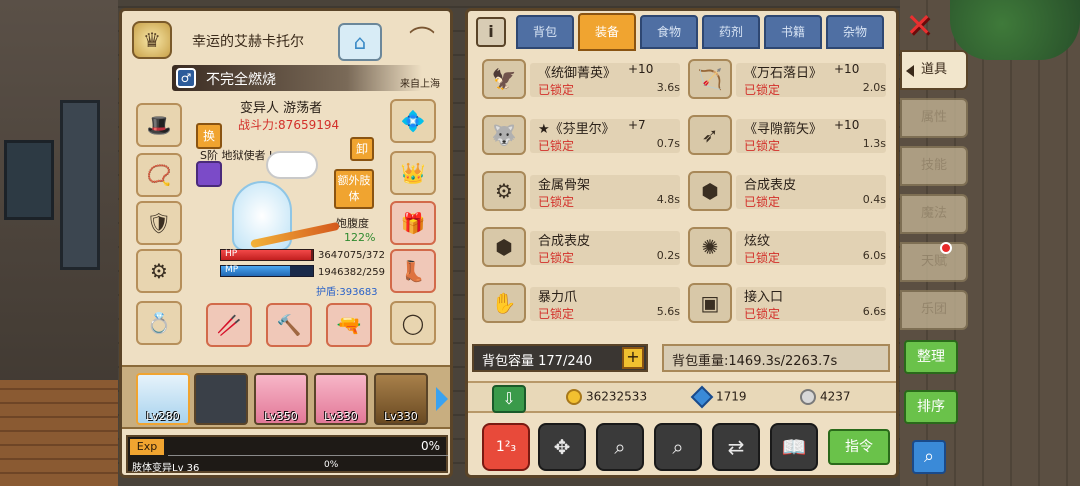  What do you see at coordinates (159, 175) in the screenshot?
I see `necklace-slot-icon: 📿` at bounding box center [159, 175].